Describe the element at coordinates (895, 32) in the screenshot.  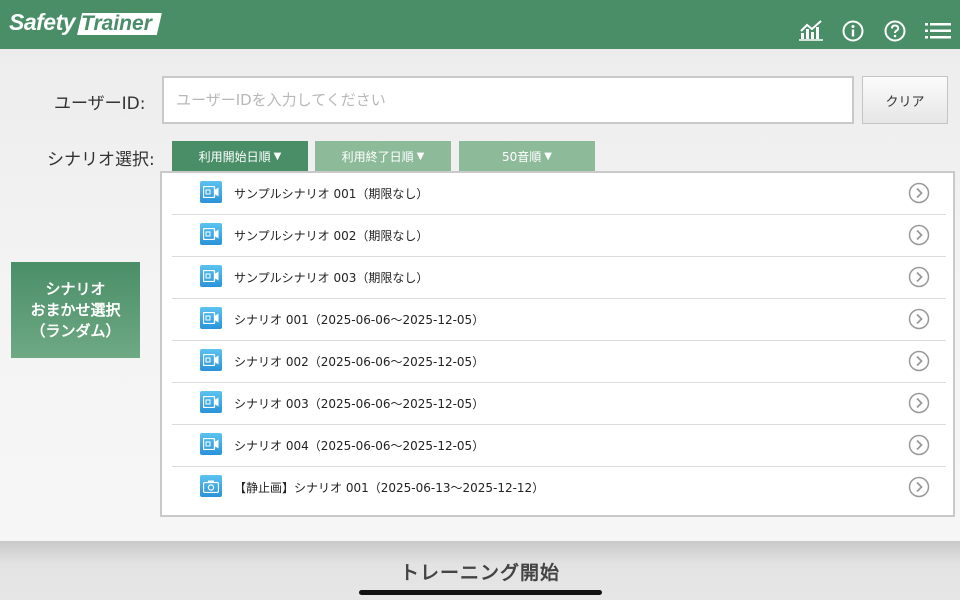
I see `help-icon` at that location.